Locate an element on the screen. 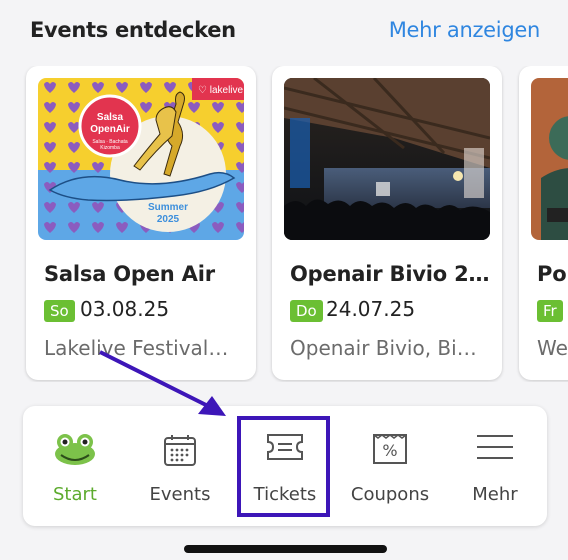  svg-text: Salsa is located at coordinates (110, 117).